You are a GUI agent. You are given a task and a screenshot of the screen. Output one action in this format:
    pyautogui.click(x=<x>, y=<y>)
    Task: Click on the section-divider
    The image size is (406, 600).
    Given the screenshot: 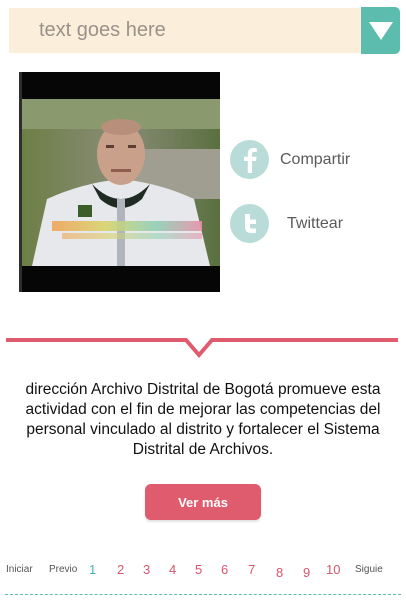 What is the action you would take?
    pyautogui.click(x=202, y=348)
    